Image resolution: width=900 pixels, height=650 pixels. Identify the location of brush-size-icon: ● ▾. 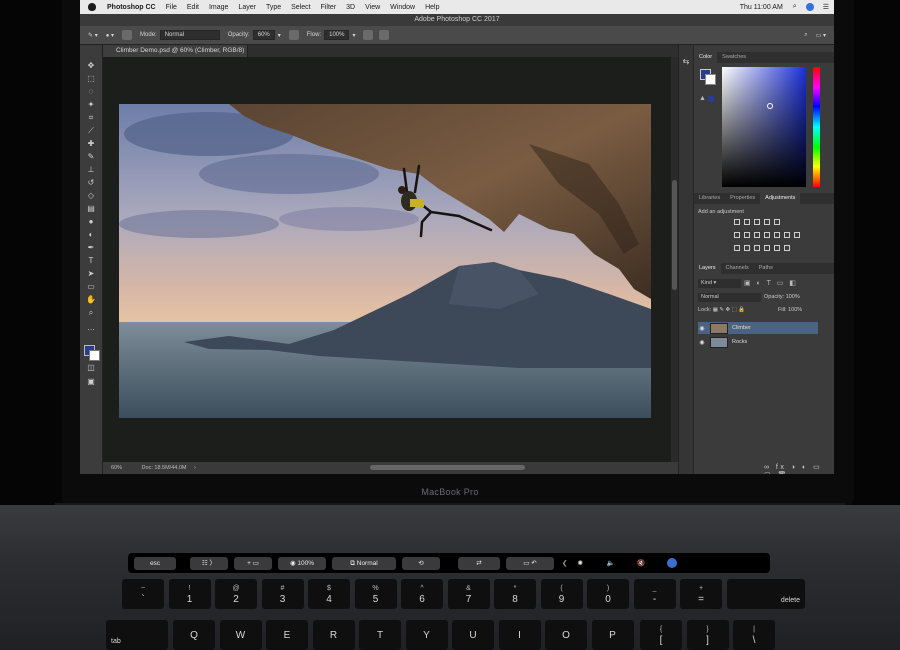
(110, 35).